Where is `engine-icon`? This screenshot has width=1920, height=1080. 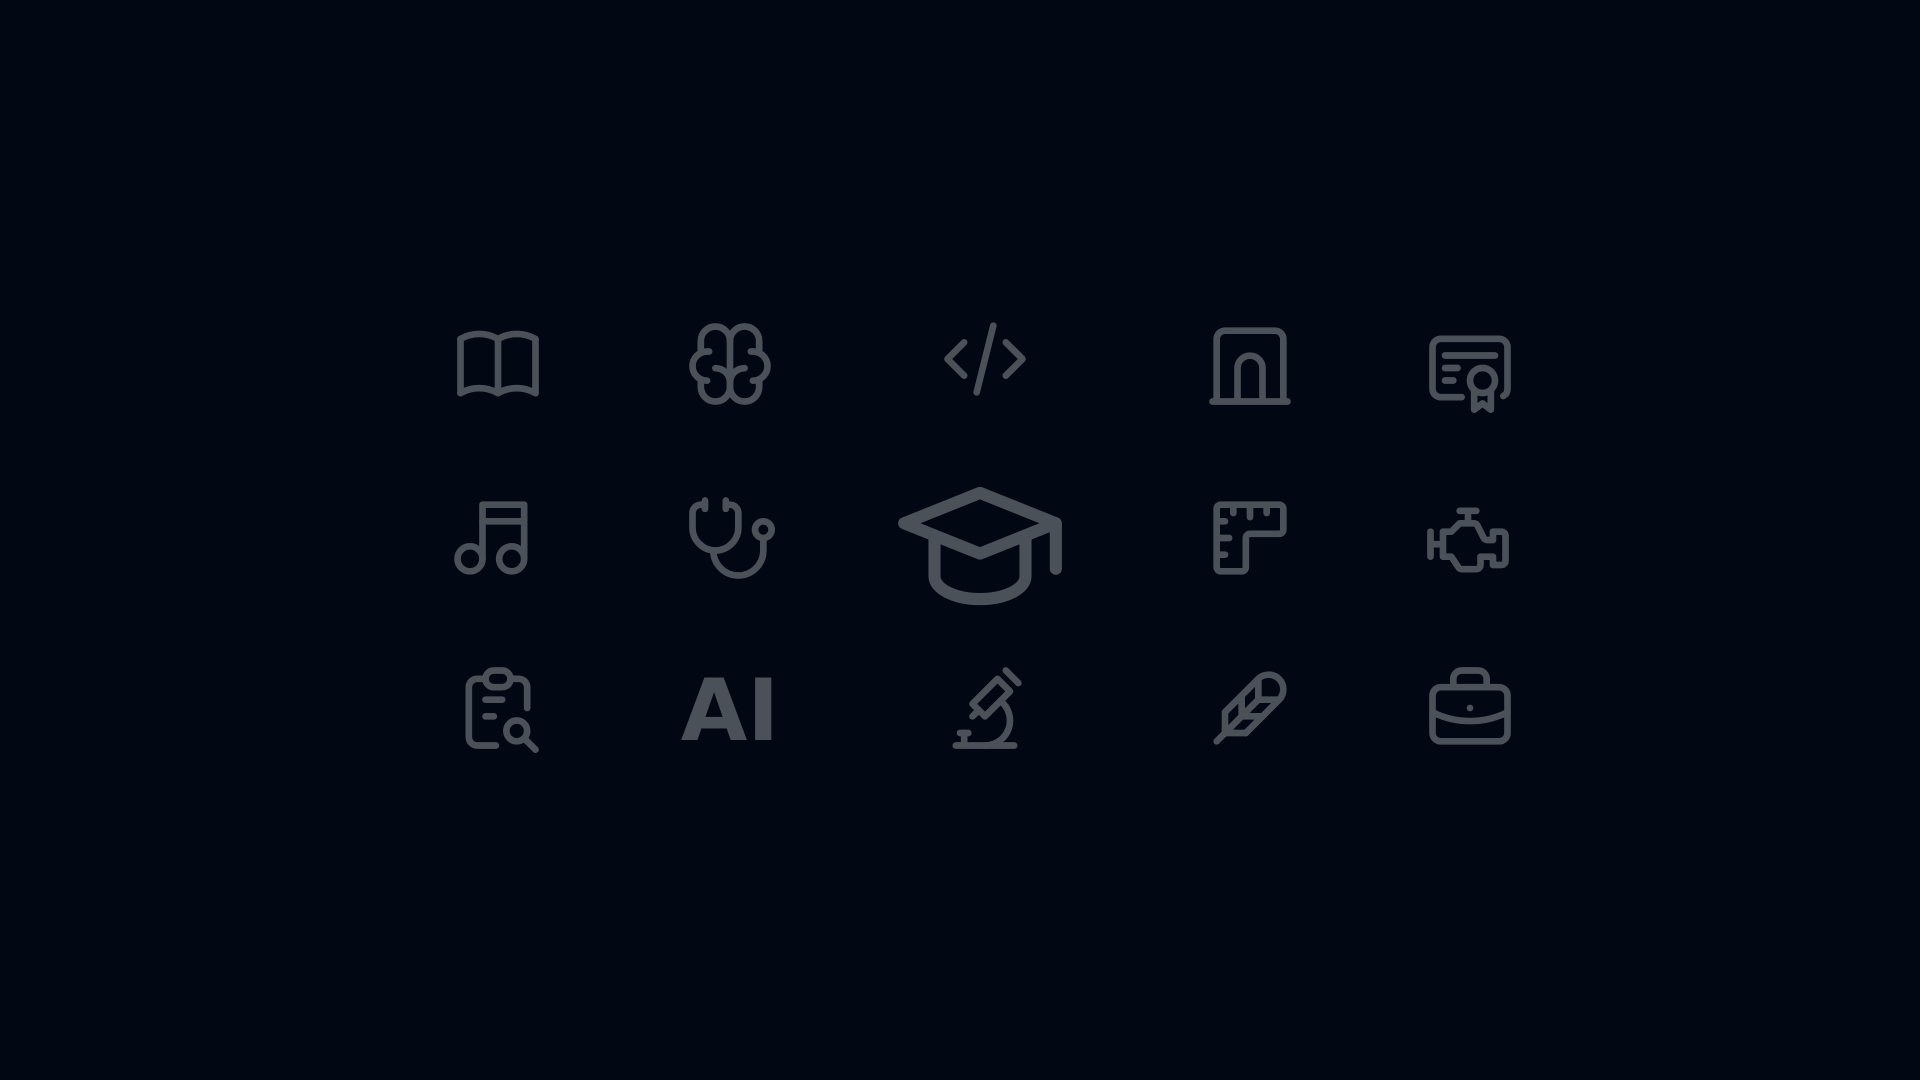
engine-icon is located at coordinates (1468, 540).